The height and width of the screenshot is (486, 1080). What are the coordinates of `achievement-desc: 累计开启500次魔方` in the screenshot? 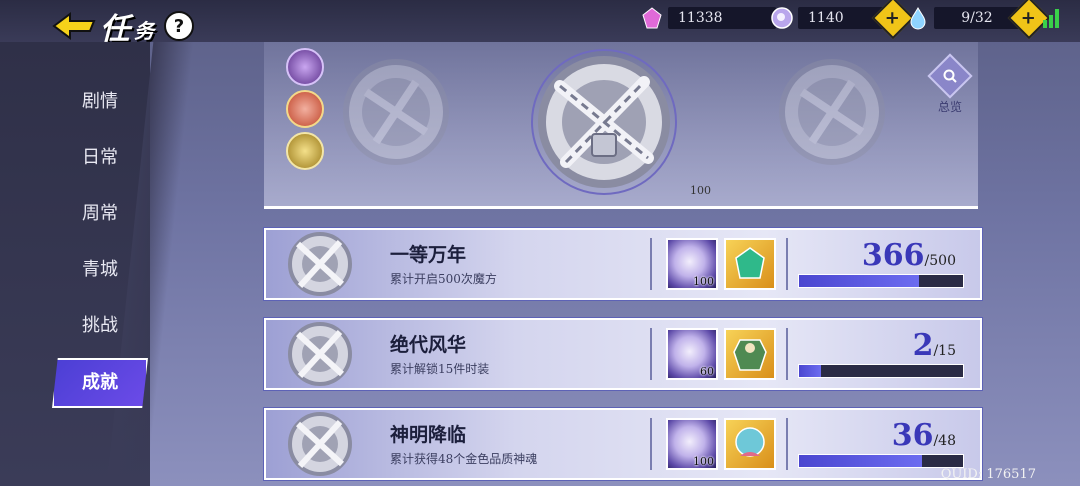 It's located at (443, 279).